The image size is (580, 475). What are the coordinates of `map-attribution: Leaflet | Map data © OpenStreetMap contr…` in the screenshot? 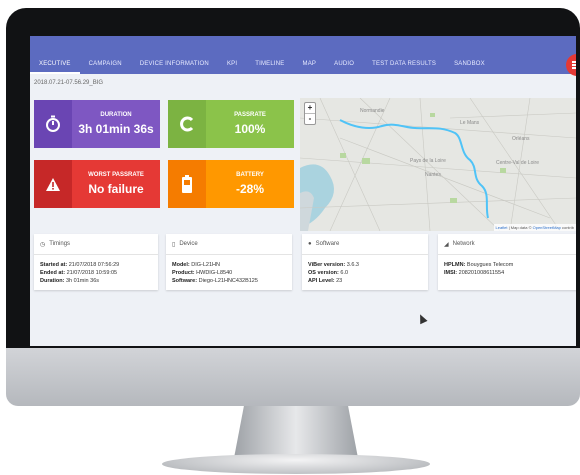 It's located at (534, 227).